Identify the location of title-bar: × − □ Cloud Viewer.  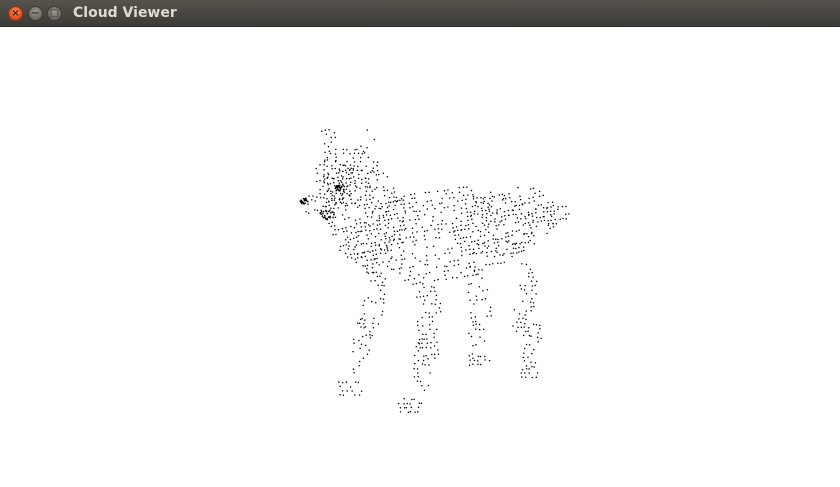
(420, 13).